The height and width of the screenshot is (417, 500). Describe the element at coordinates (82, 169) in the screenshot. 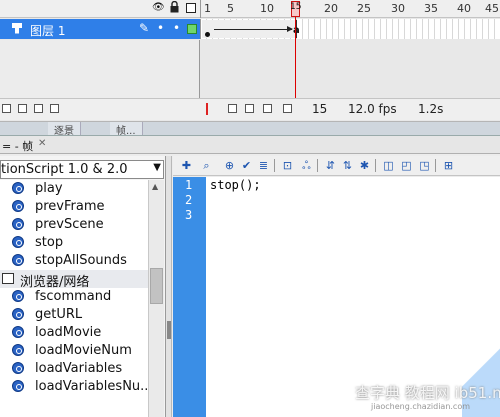

I see `actionscript-version-select: tionScript 1.0 & 2.0 ▼` at that location.